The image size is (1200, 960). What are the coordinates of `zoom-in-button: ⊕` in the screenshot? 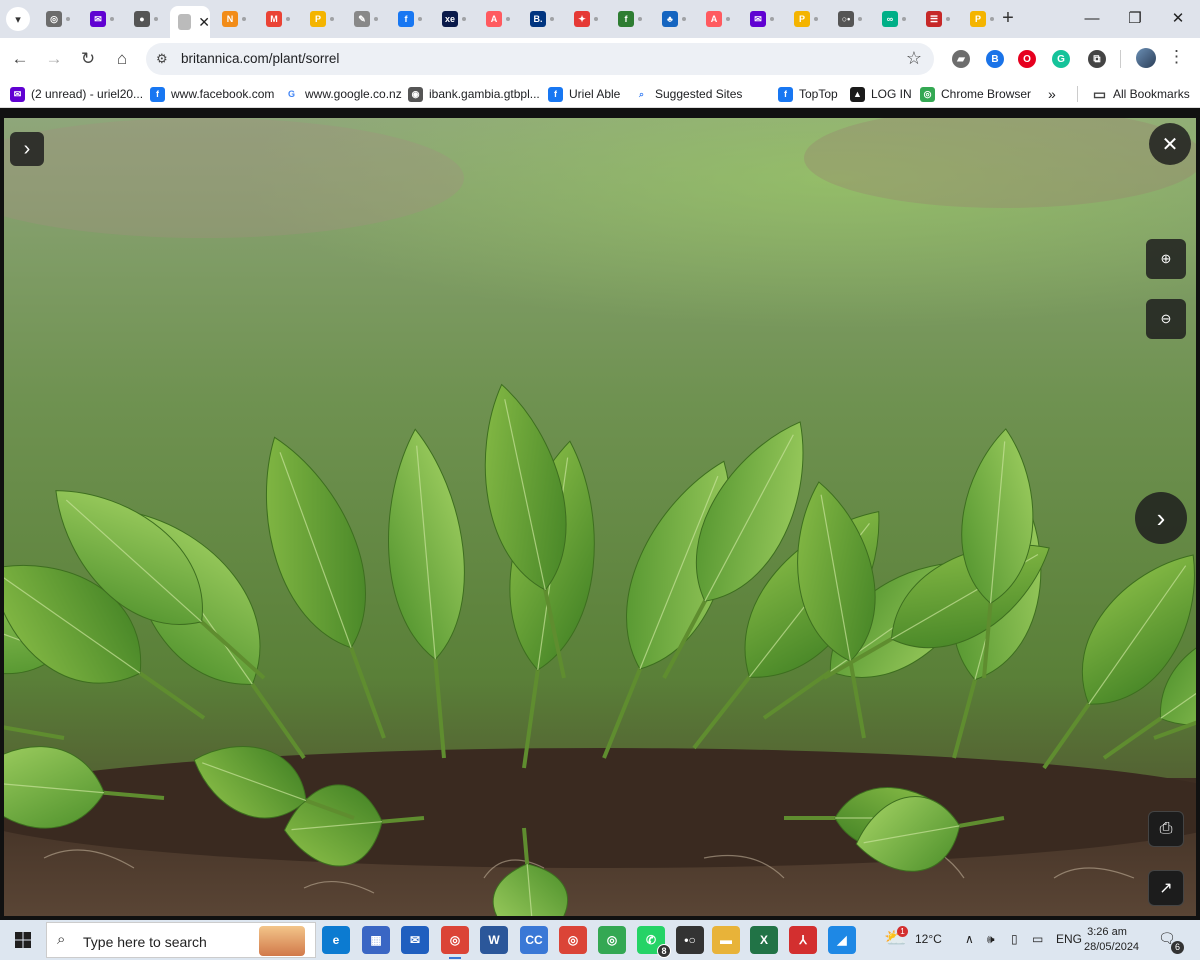 It's located at (1166, 259).